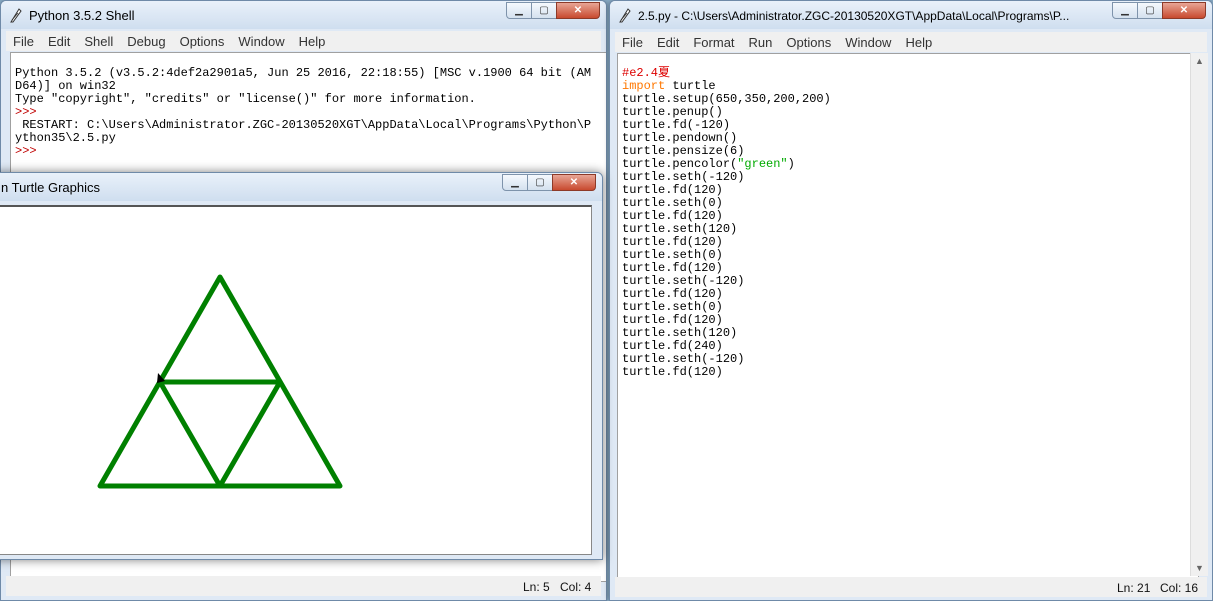  Describe the element at coordinates (50, 187) in the screenshot. I see `turtle-title: n Turtle Graphics` at that location.